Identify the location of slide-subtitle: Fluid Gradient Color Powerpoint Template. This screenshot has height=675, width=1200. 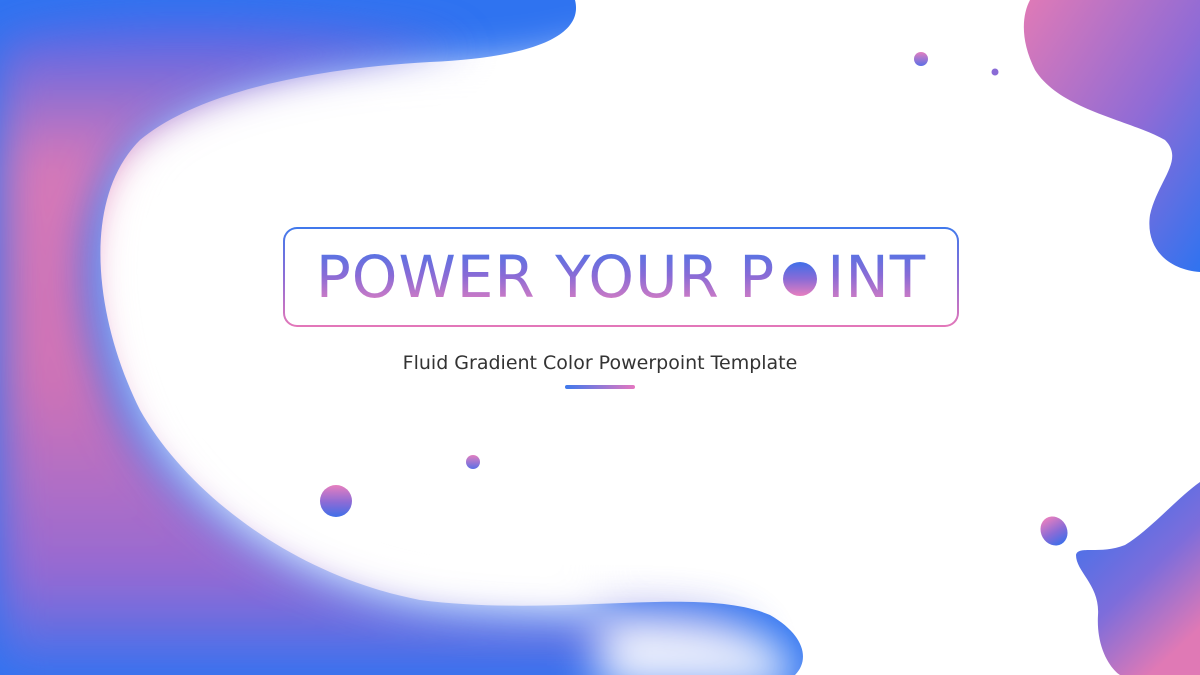
(600, 363).